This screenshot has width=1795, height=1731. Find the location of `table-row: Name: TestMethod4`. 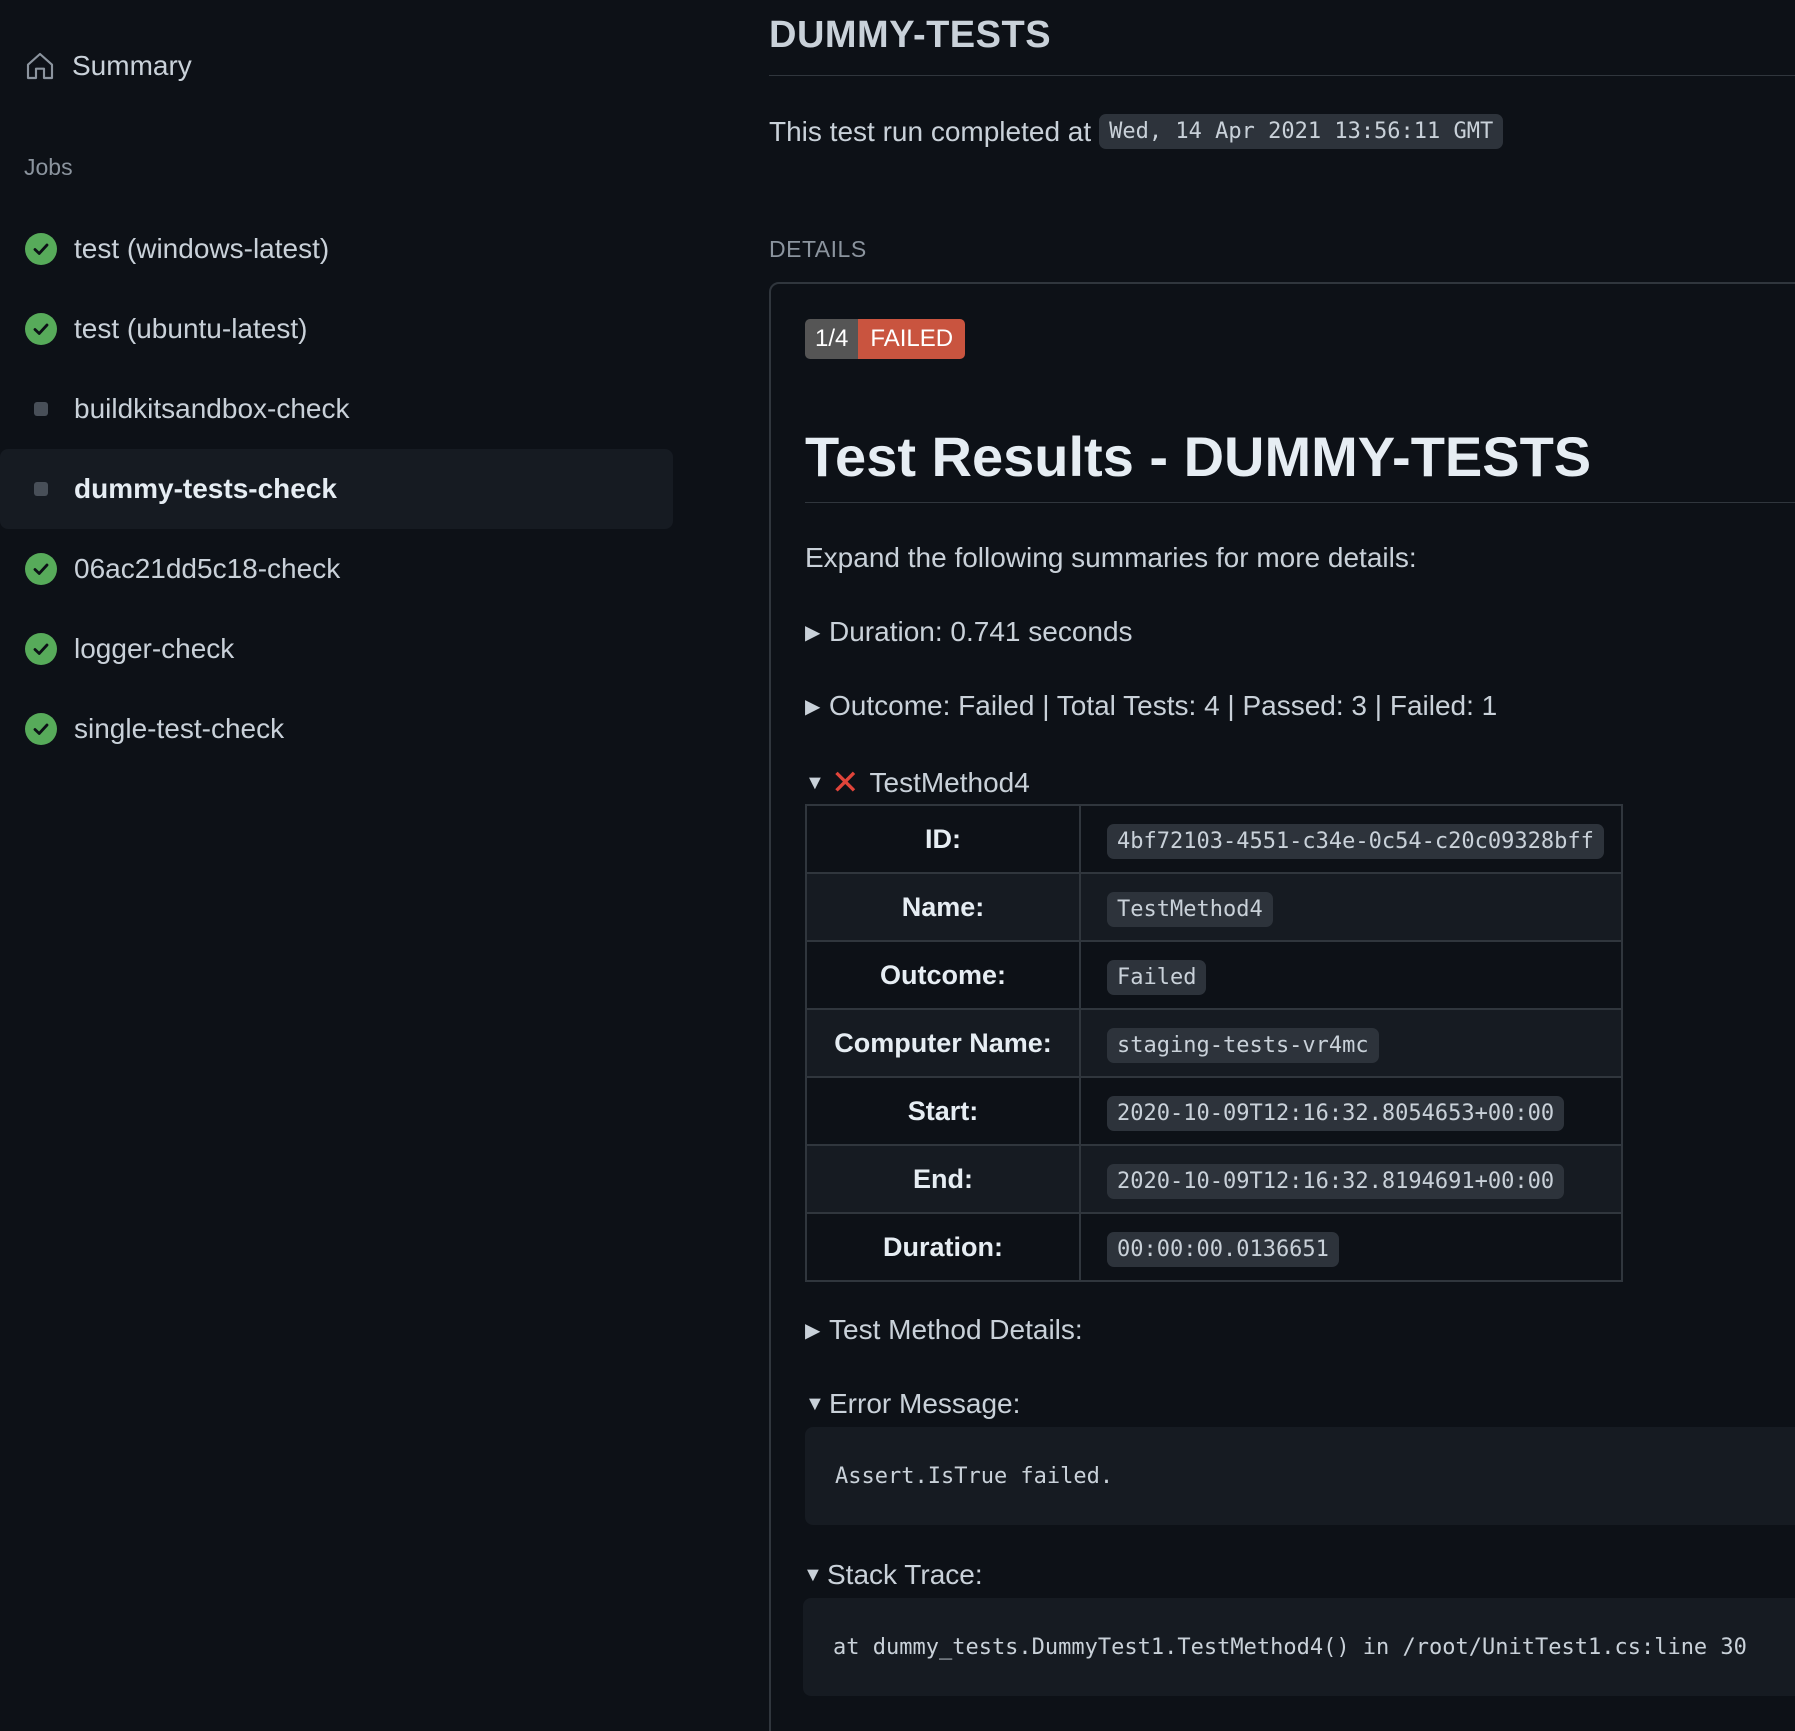

table-row: Name: TestMethod4 is located at coordinates (1214, 907).